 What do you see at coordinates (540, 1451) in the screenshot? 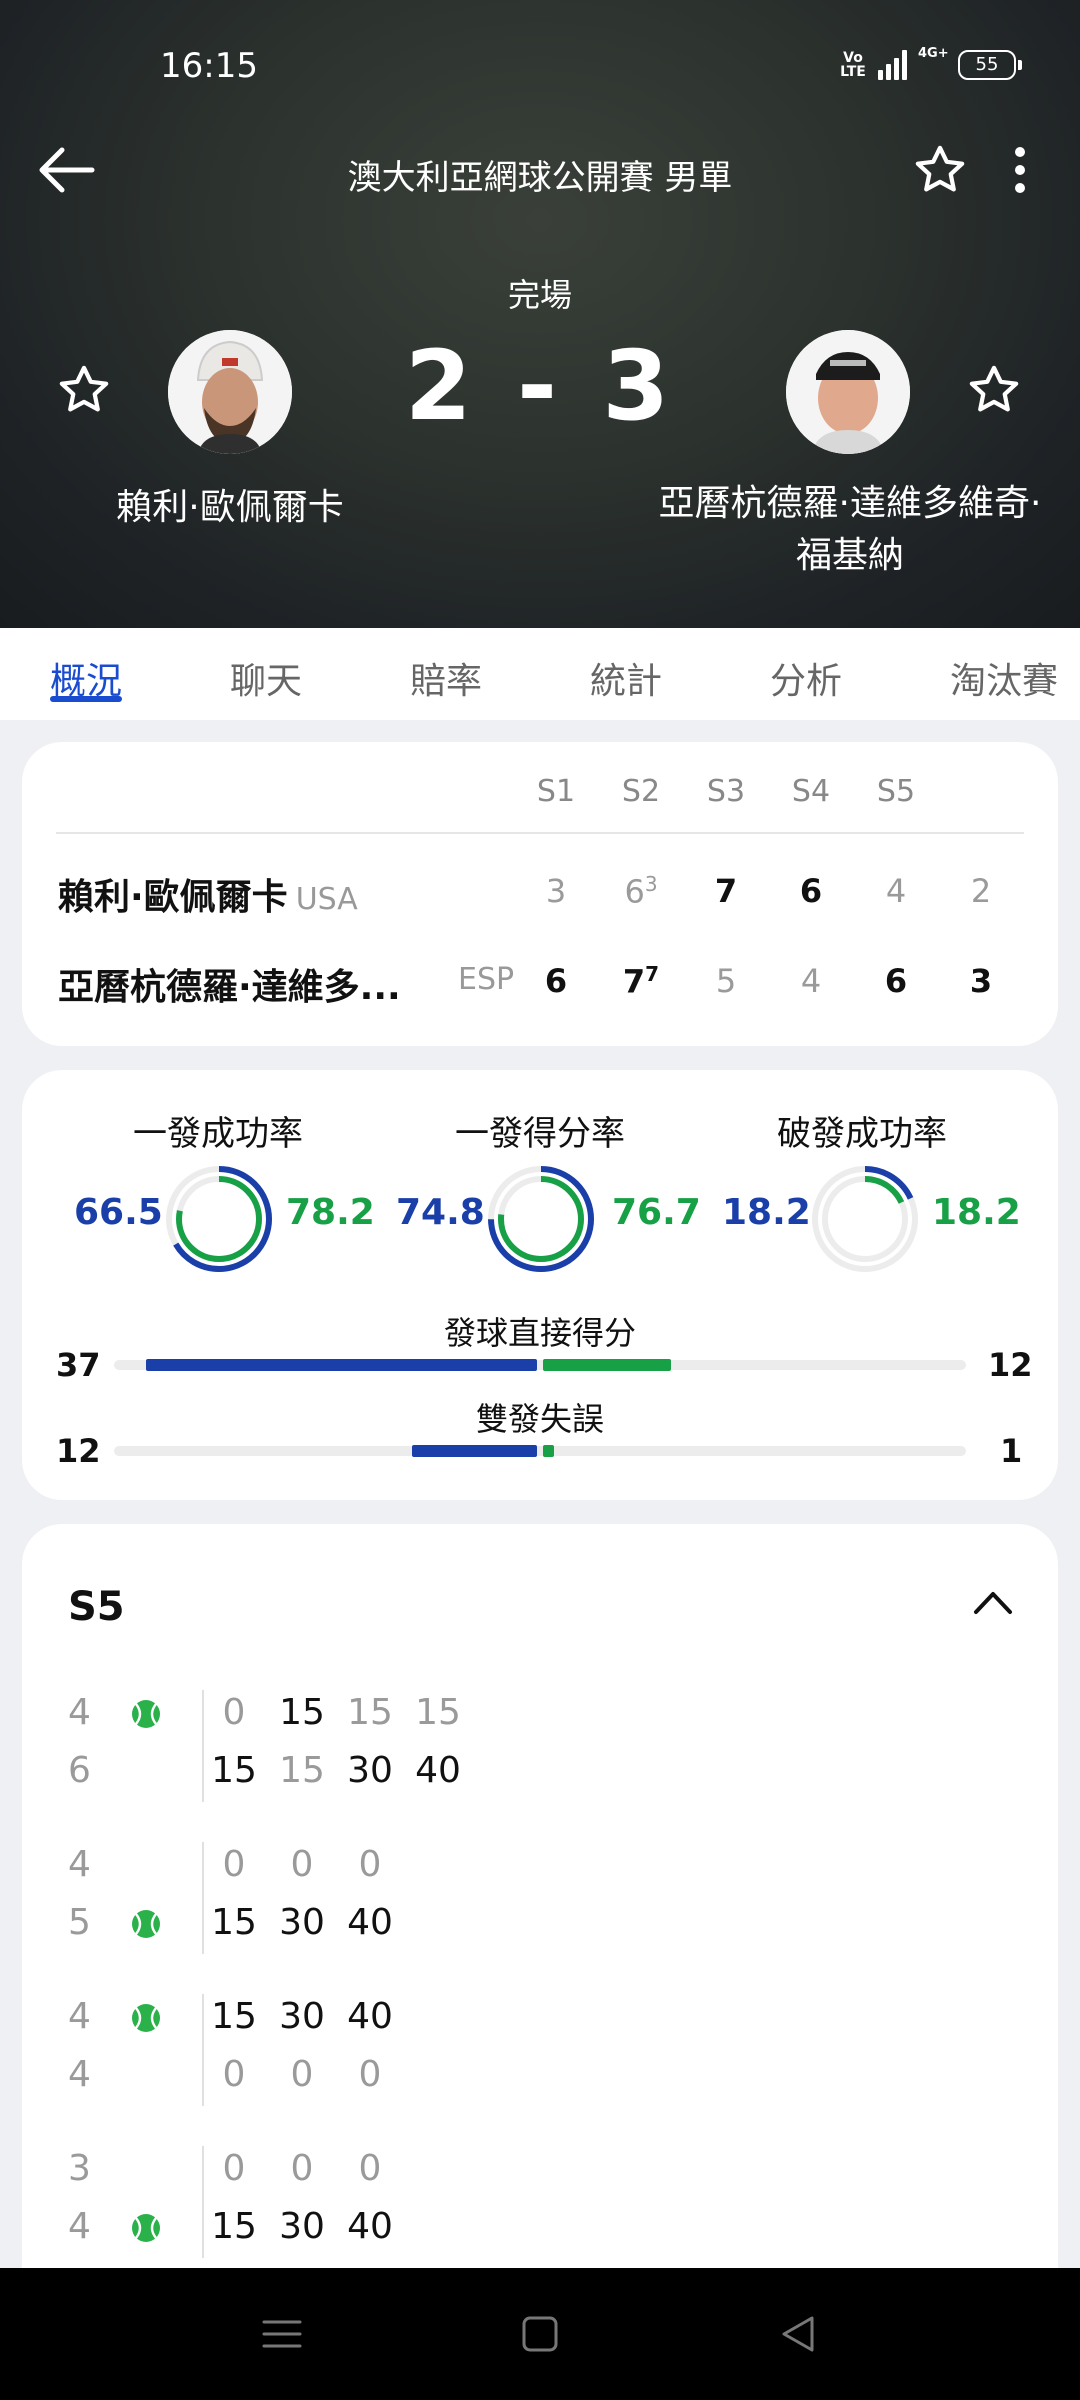
I see `double-faults-bar-track` at bounding box center [540, 1451].